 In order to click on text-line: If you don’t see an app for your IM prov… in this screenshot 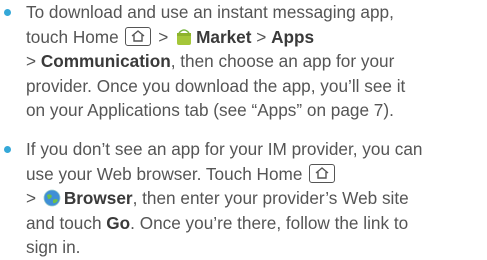, I will do `click(254, 149)`.